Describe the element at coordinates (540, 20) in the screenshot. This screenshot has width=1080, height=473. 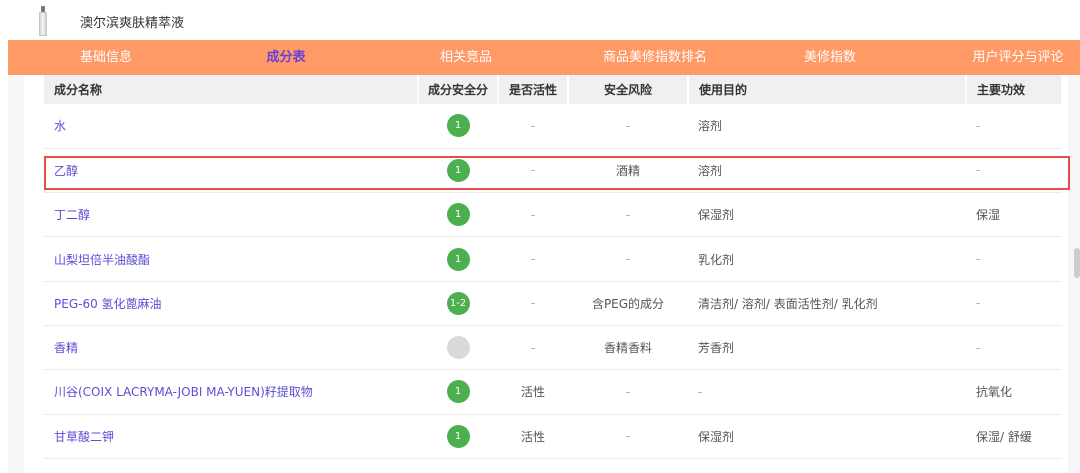
I see `product-header: 澳尔滨爽肤精萃液` at that location.